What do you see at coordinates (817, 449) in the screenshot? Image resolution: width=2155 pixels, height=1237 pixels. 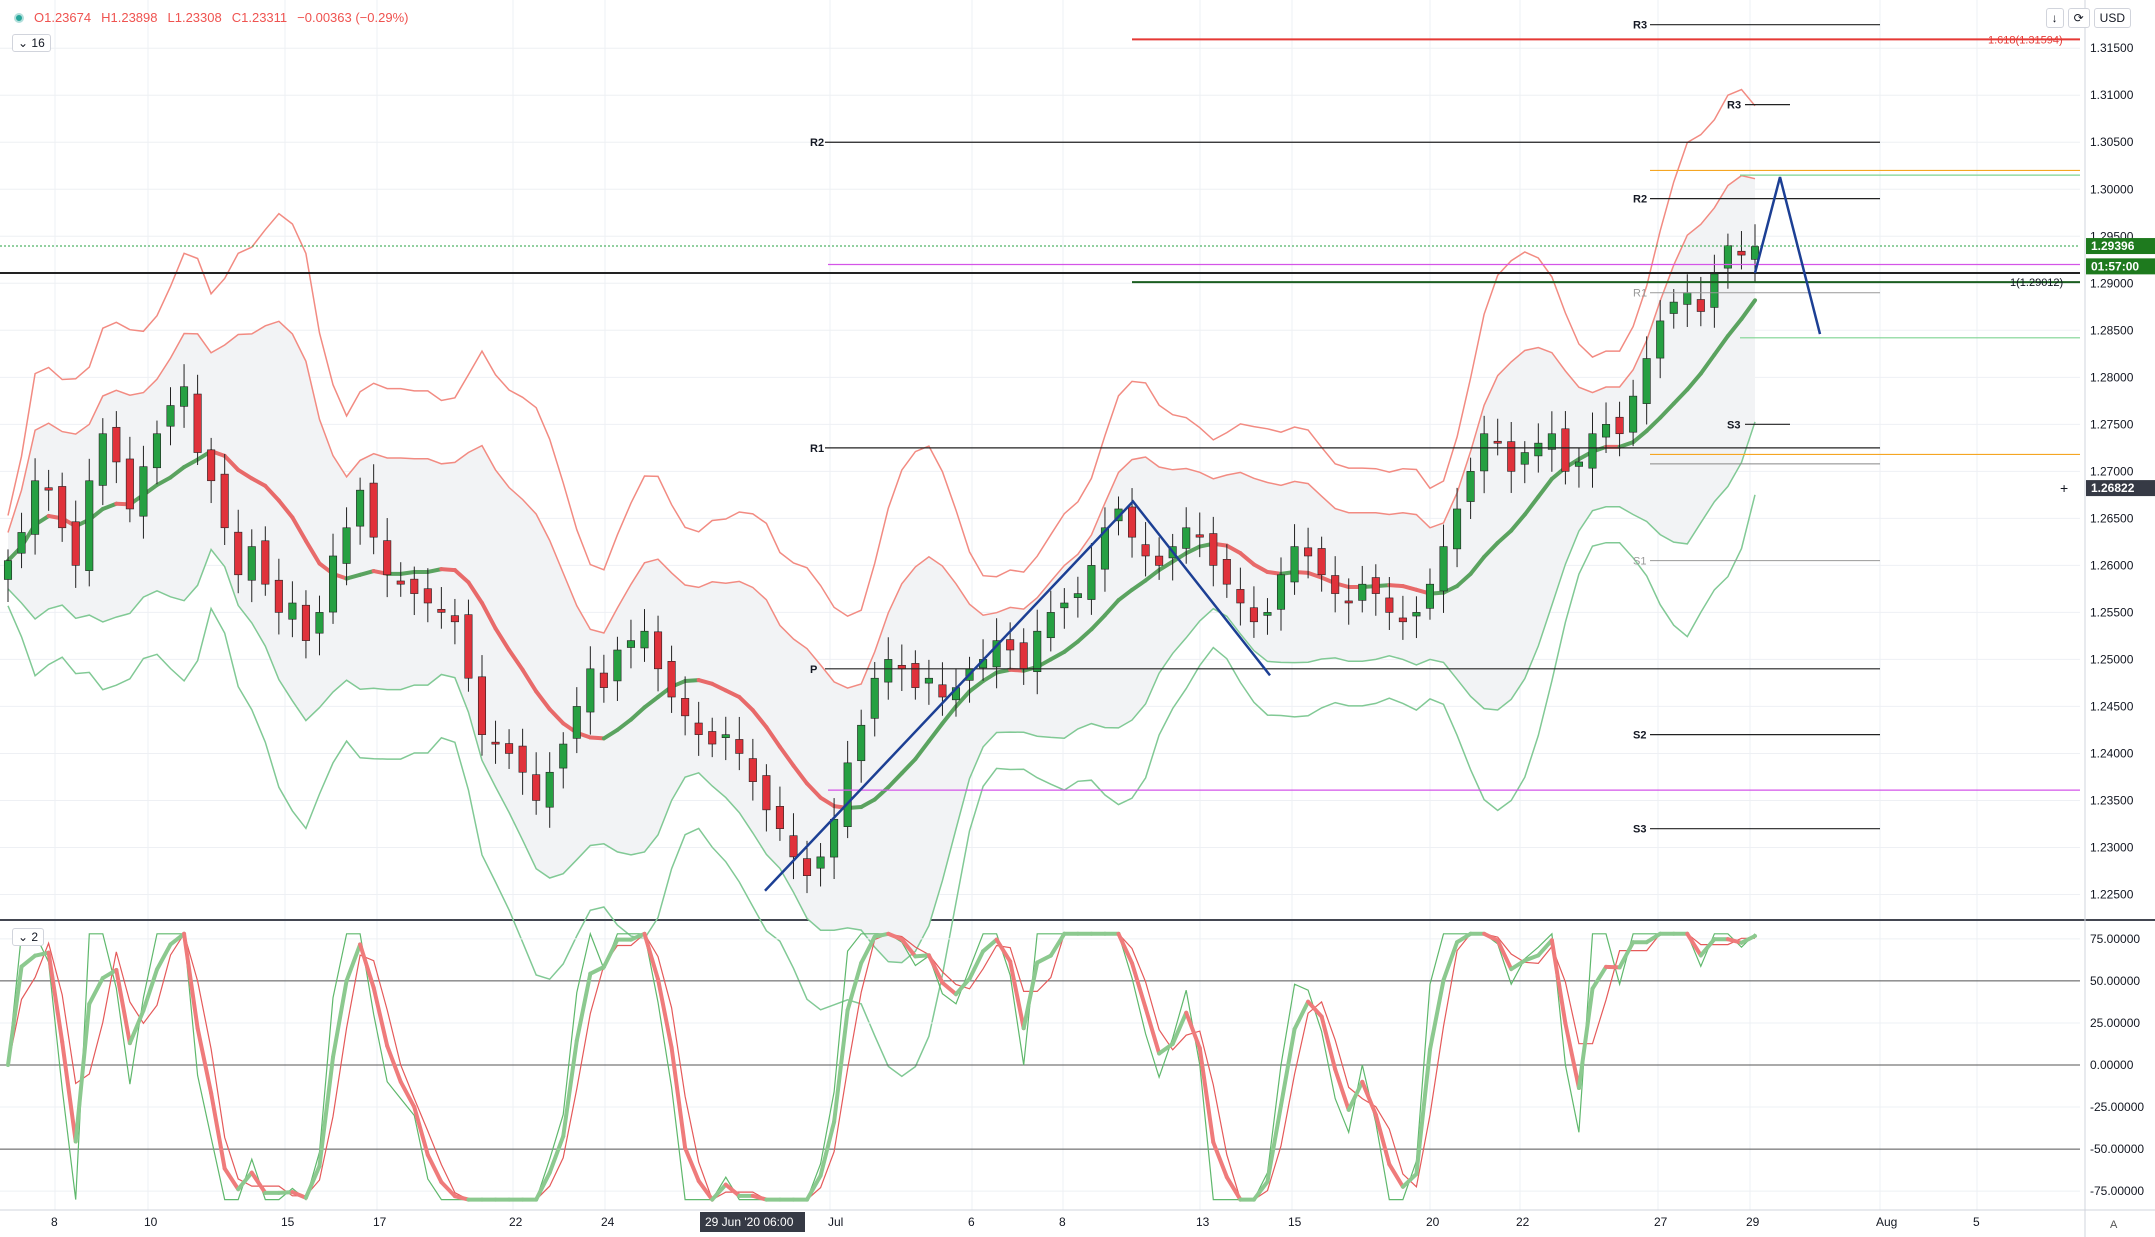 I see `pivot-weekly-r1-label: R1` at bounding box center [817, 449].